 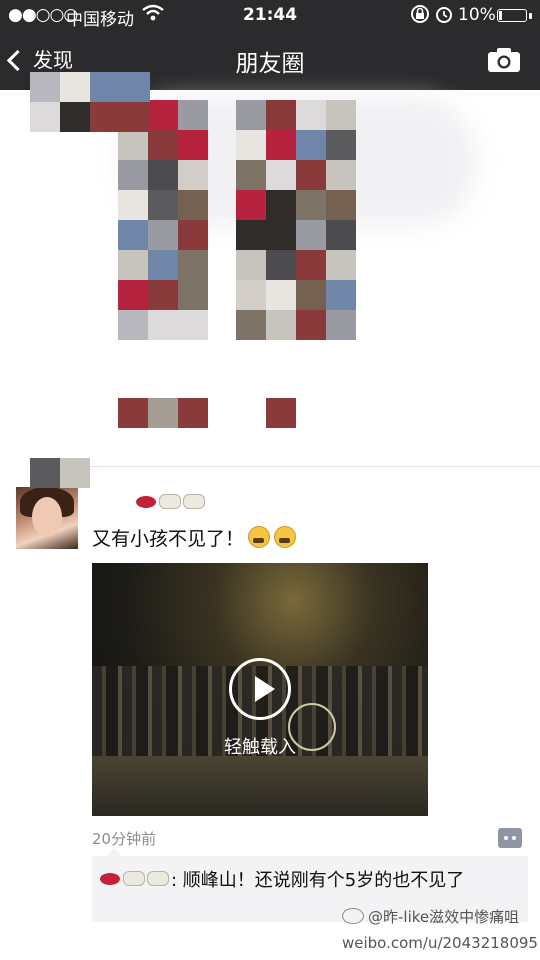 I want to click on avatar, so click(x=47, y=518).